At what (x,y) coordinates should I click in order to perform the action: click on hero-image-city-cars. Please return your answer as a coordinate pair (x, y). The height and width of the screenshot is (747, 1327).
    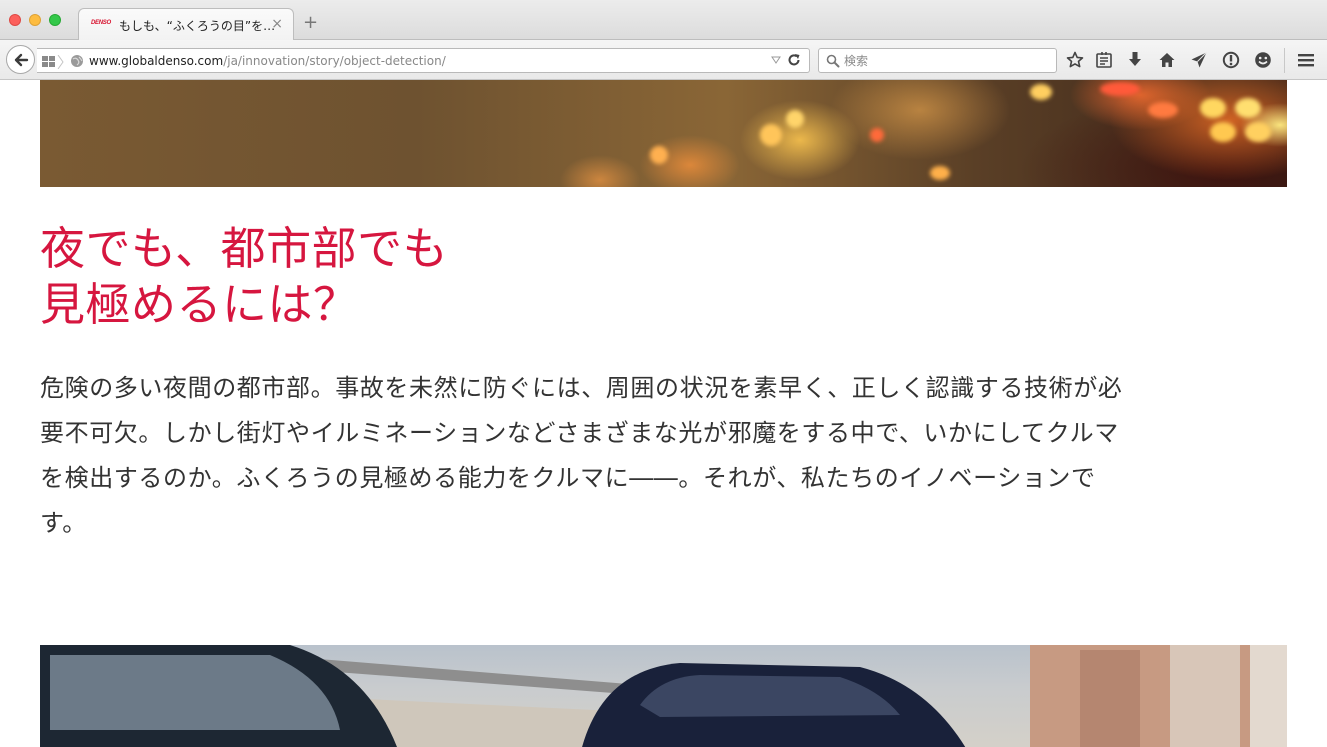
    Looking at the image, I should click on (663, 696).